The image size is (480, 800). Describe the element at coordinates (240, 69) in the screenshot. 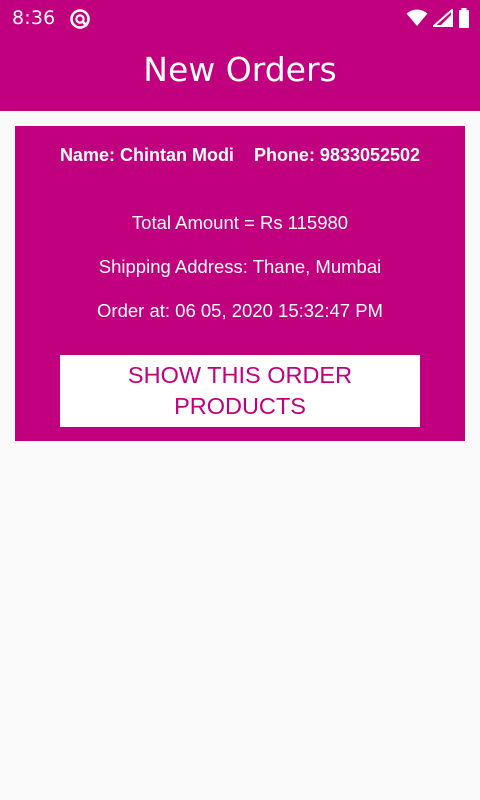

I see `page-title: New Orders` at that location.